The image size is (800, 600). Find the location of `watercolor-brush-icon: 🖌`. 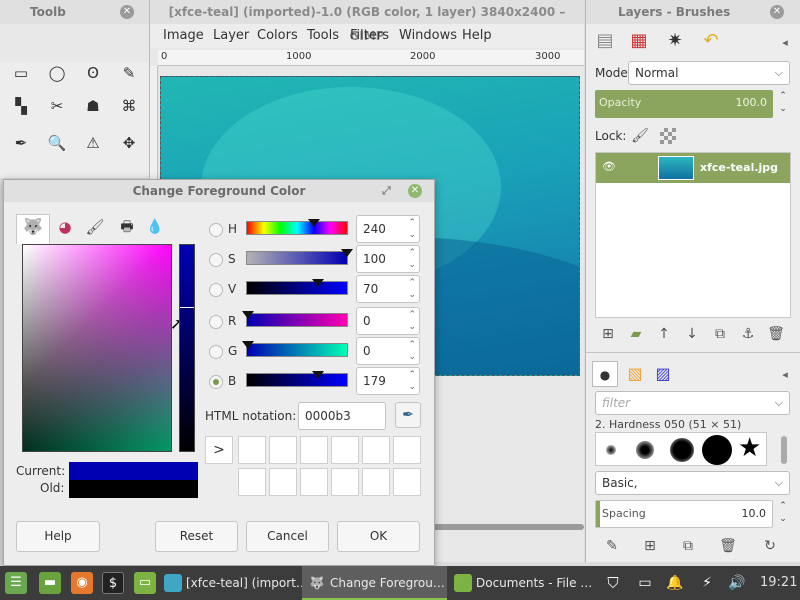

watercolor-brush-icon: 🖌 is located at coordinates (95, 227).